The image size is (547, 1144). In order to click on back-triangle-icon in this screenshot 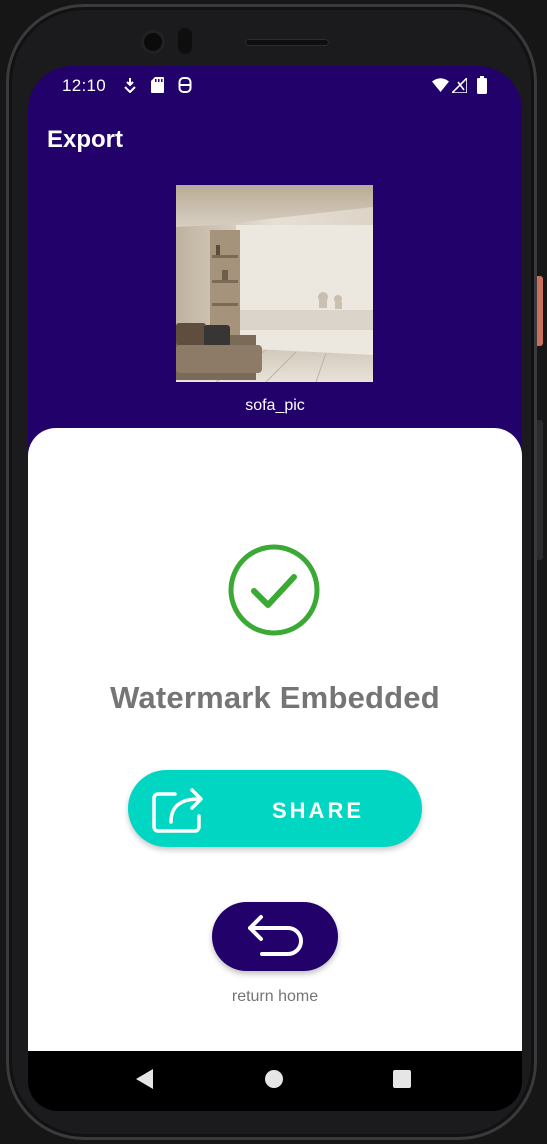, I will do `click(145, 1081)`.